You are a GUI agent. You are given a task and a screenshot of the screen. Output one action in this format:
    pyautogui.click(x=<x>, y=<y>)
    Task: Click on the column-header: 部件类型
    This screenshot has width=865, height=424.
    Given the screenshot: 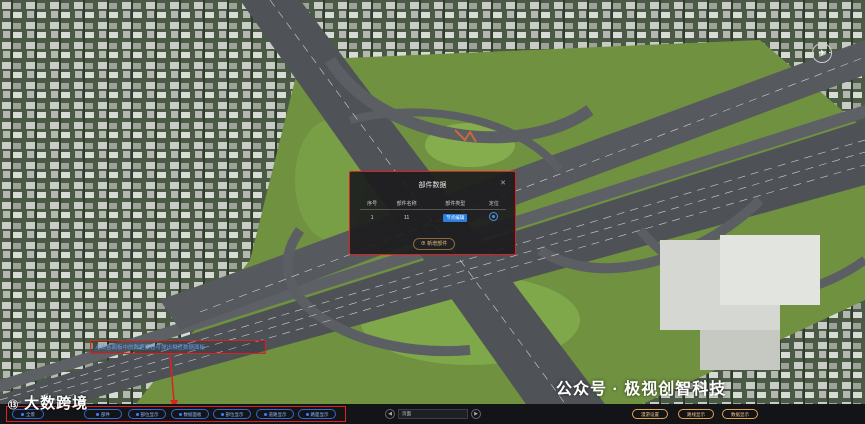 What is the action you would take?
    pyautogui.click(x=455, y=204)
    